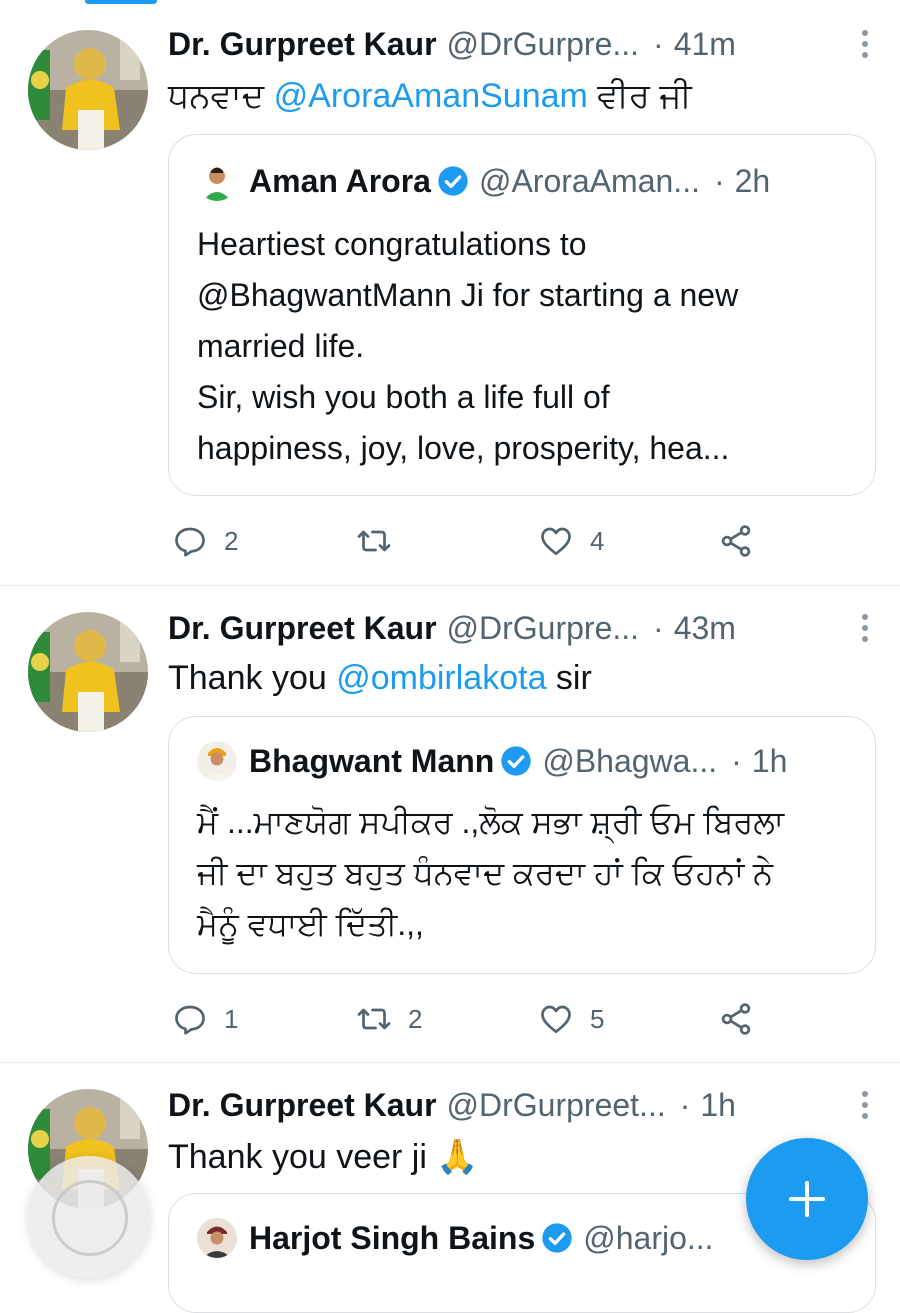 This screenshot has height=1313, width=900. Describe the element at coordinates (441, 678) in the screenshot. I see `mention-link: @ombirlakota` at that location.